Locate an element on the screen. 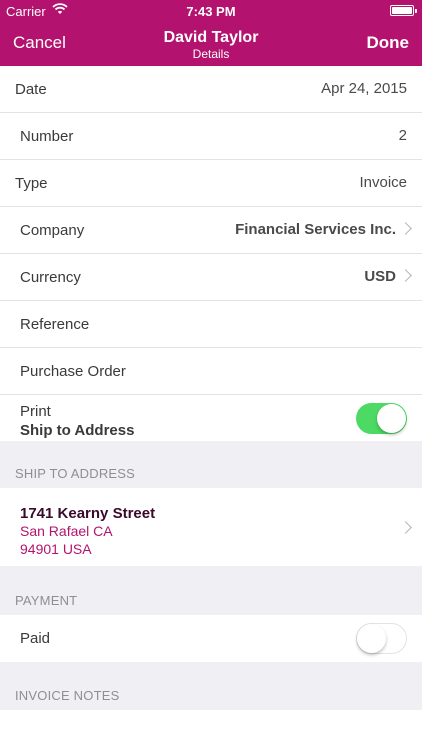 The width and height of the screenshot is (422, 750). ship-to-address-label: Ship to Address is located at coordinates (77, 430).